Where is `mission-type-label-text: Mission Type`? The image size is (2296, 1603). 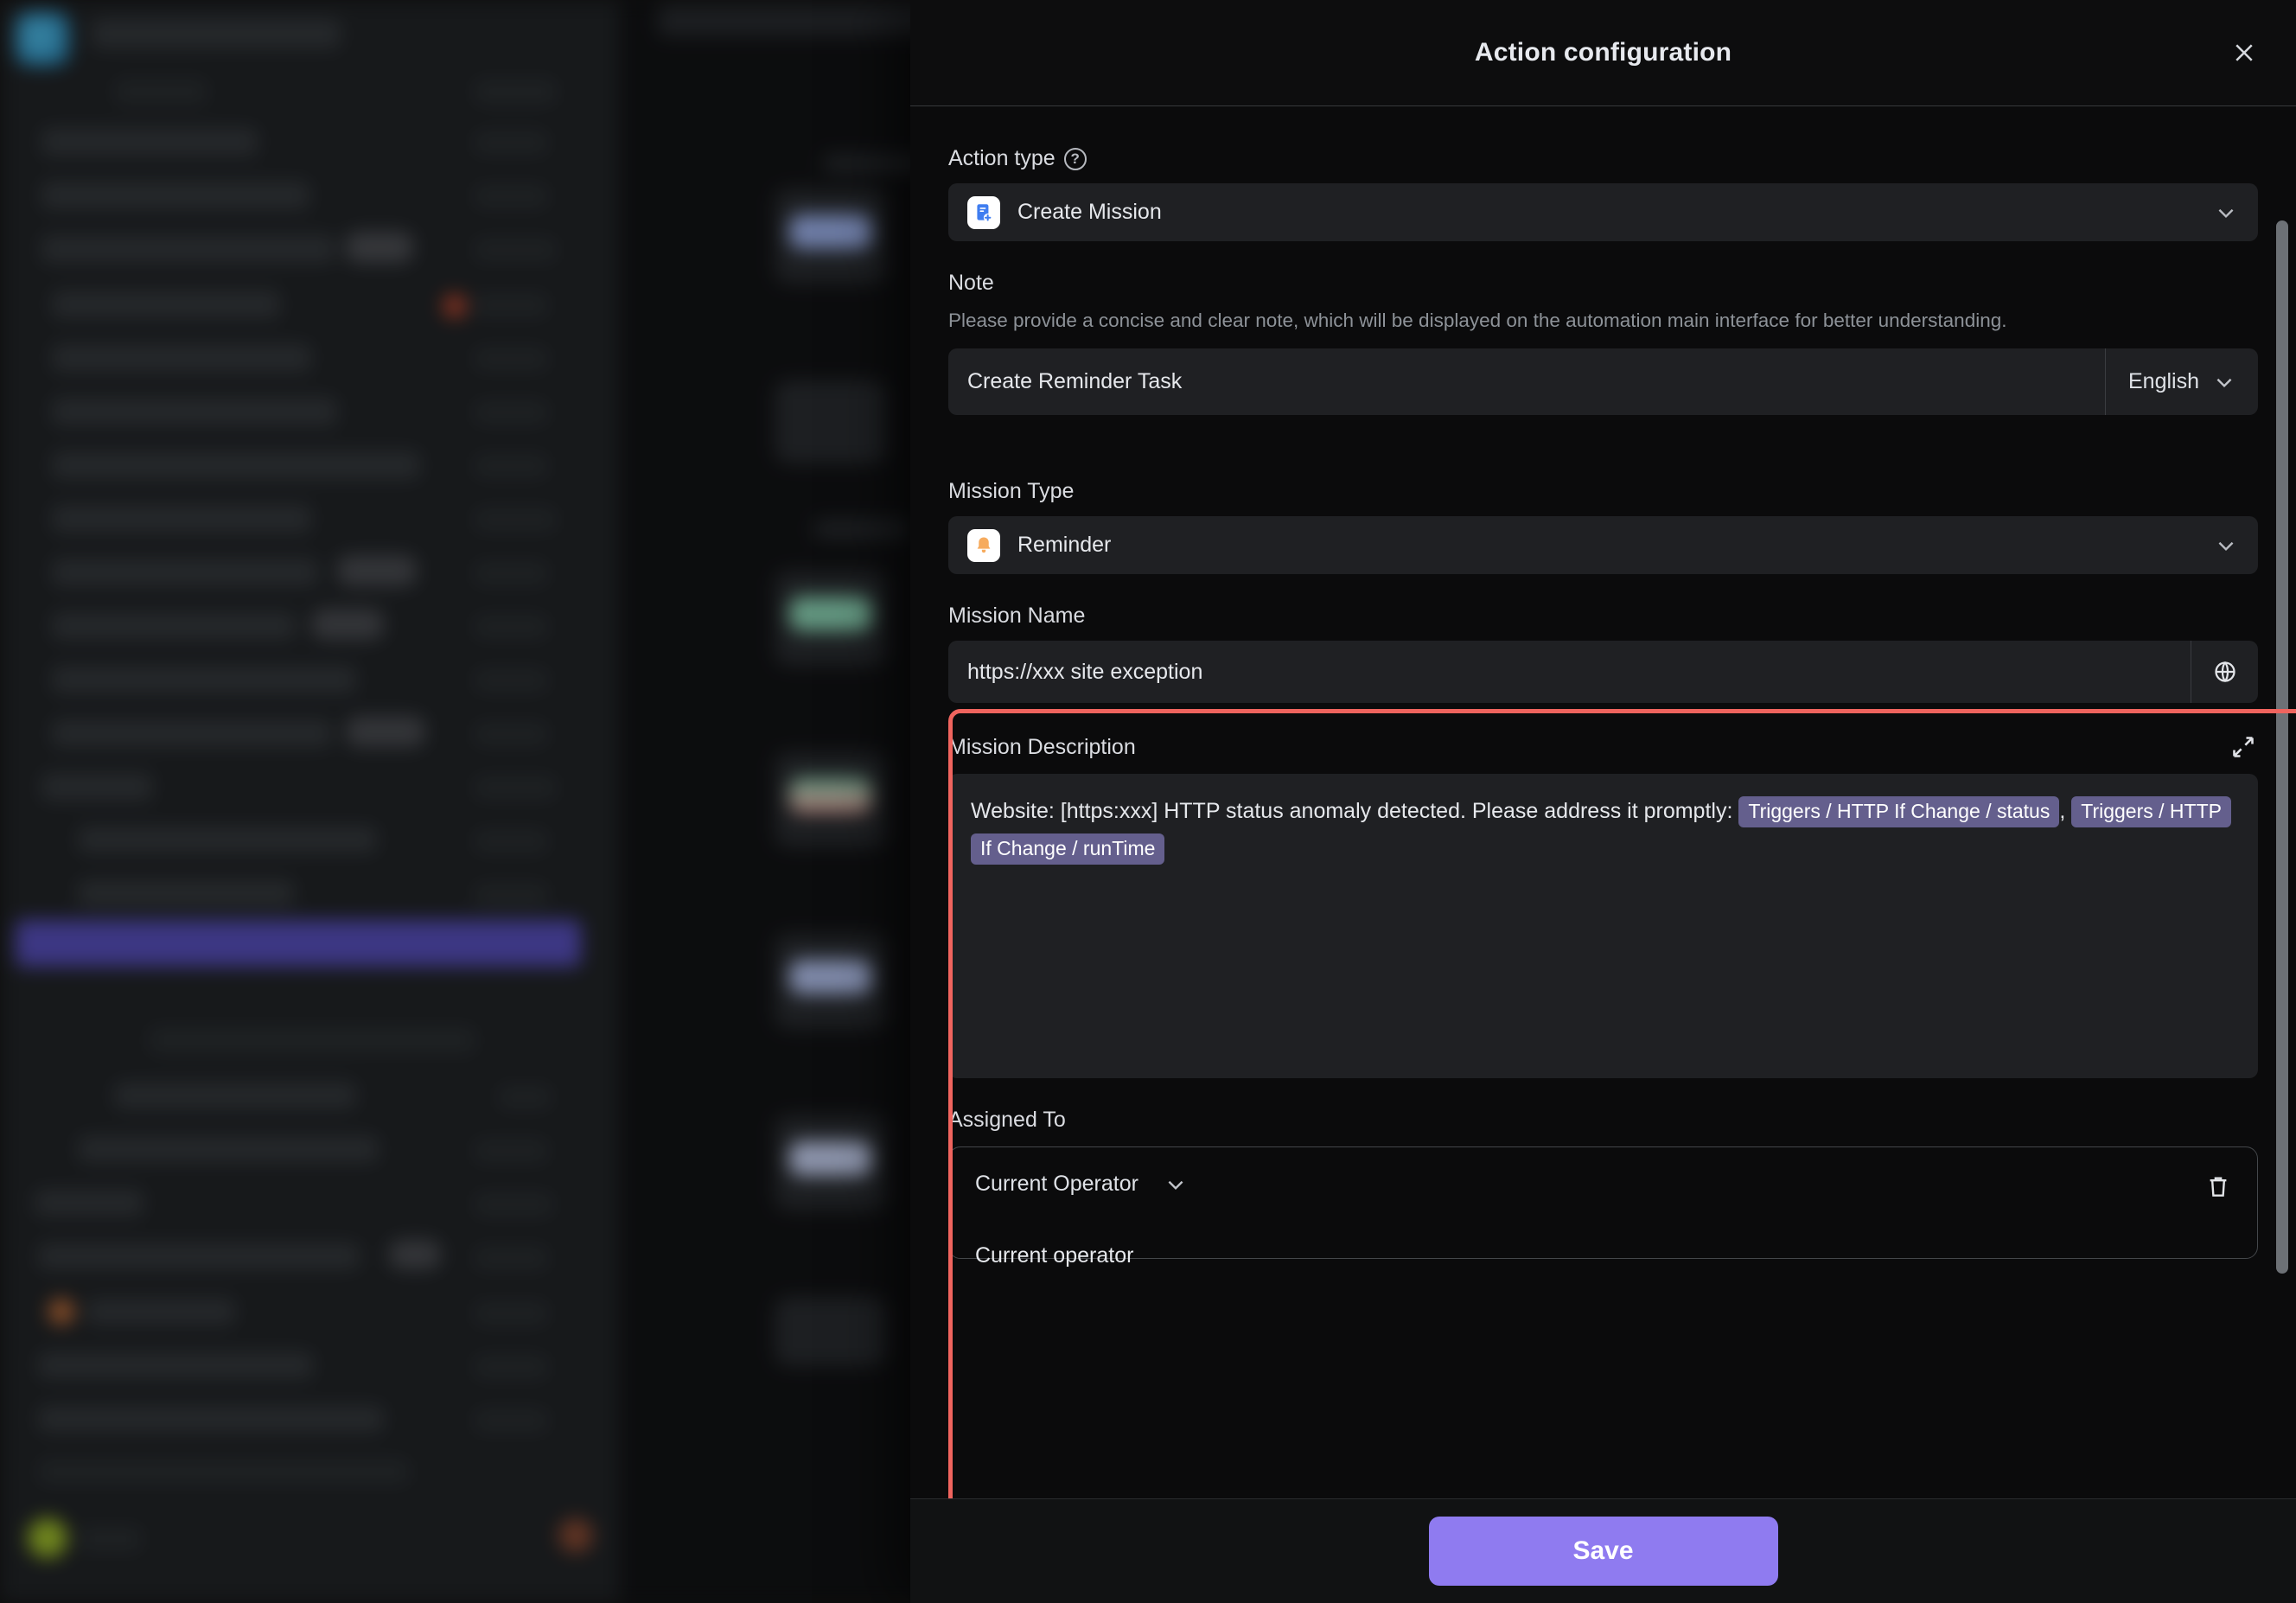 mission-type-label-text: Mission Type is located at coordinates (1012, 491).